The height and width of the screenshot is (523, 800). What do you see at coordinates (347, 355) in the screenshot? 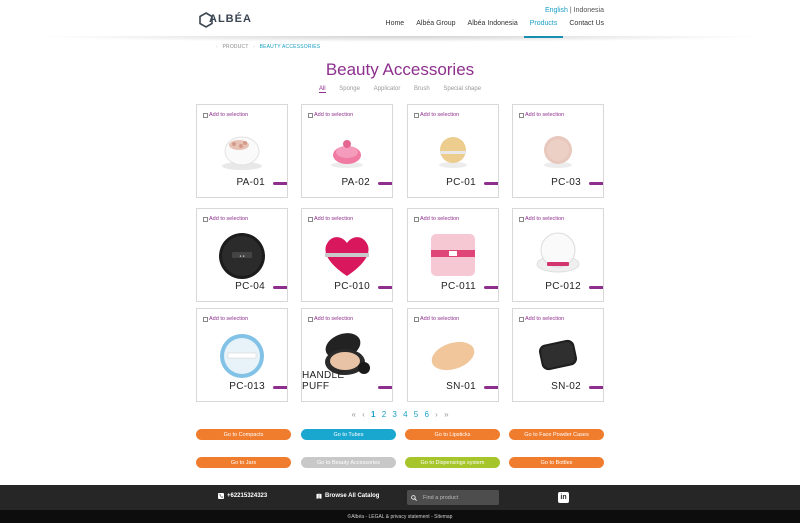
I see `product-card: Add to selection HANDLE PUFF` at bounding box center [347, 355].